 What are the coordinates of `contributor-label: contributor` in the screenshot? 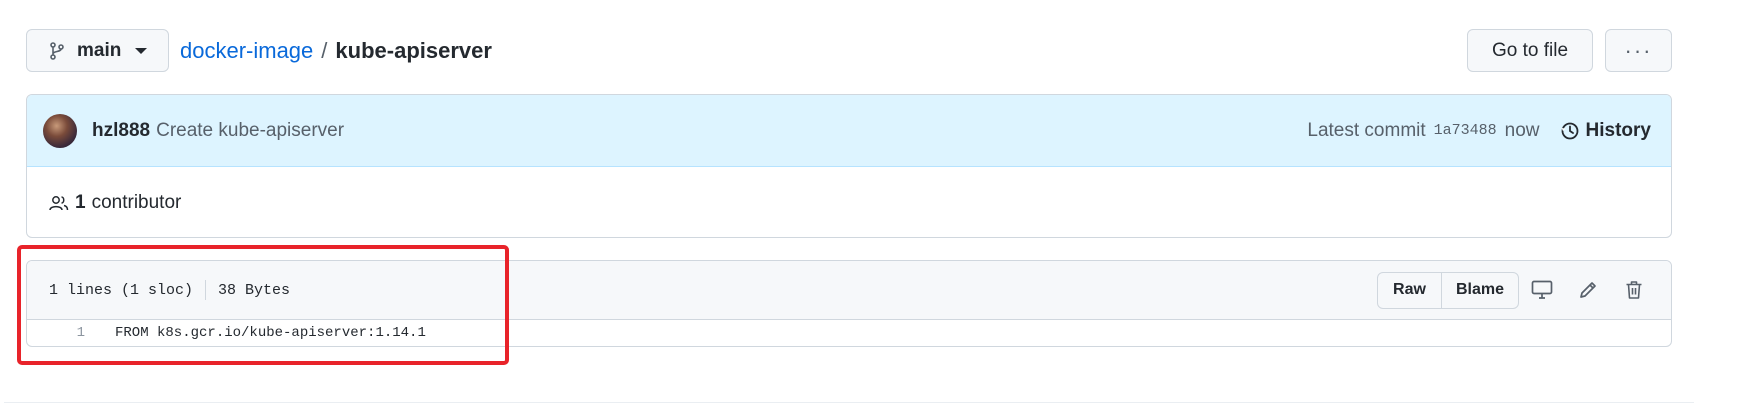 It's located at (137, 203).